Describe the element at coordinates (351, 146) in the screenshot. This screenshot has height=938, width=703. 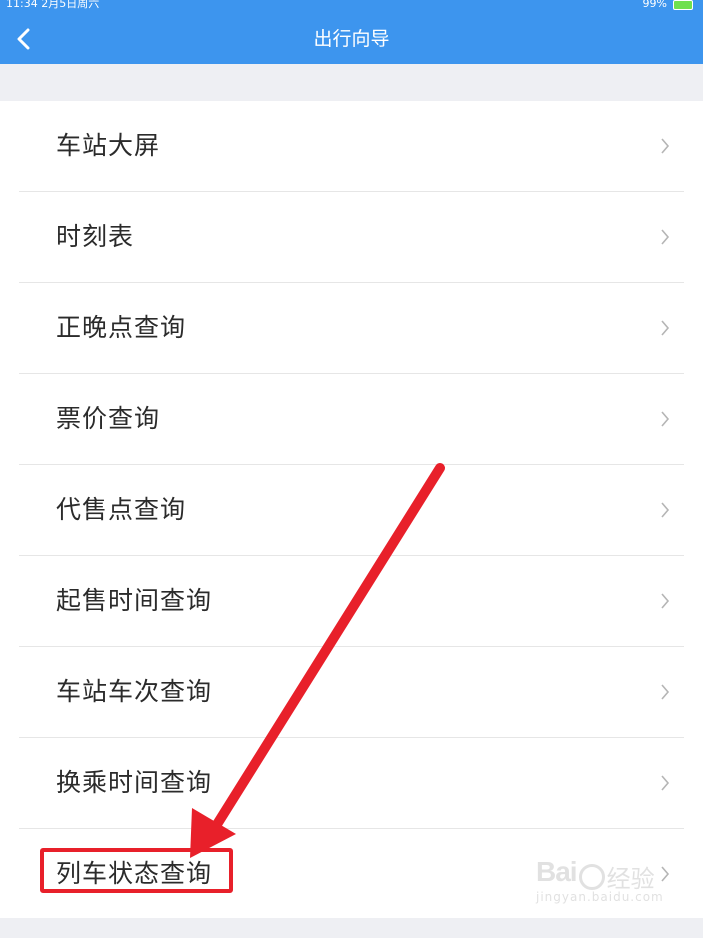
I see `menu-item-station-screen: 车站大屏` at that location.